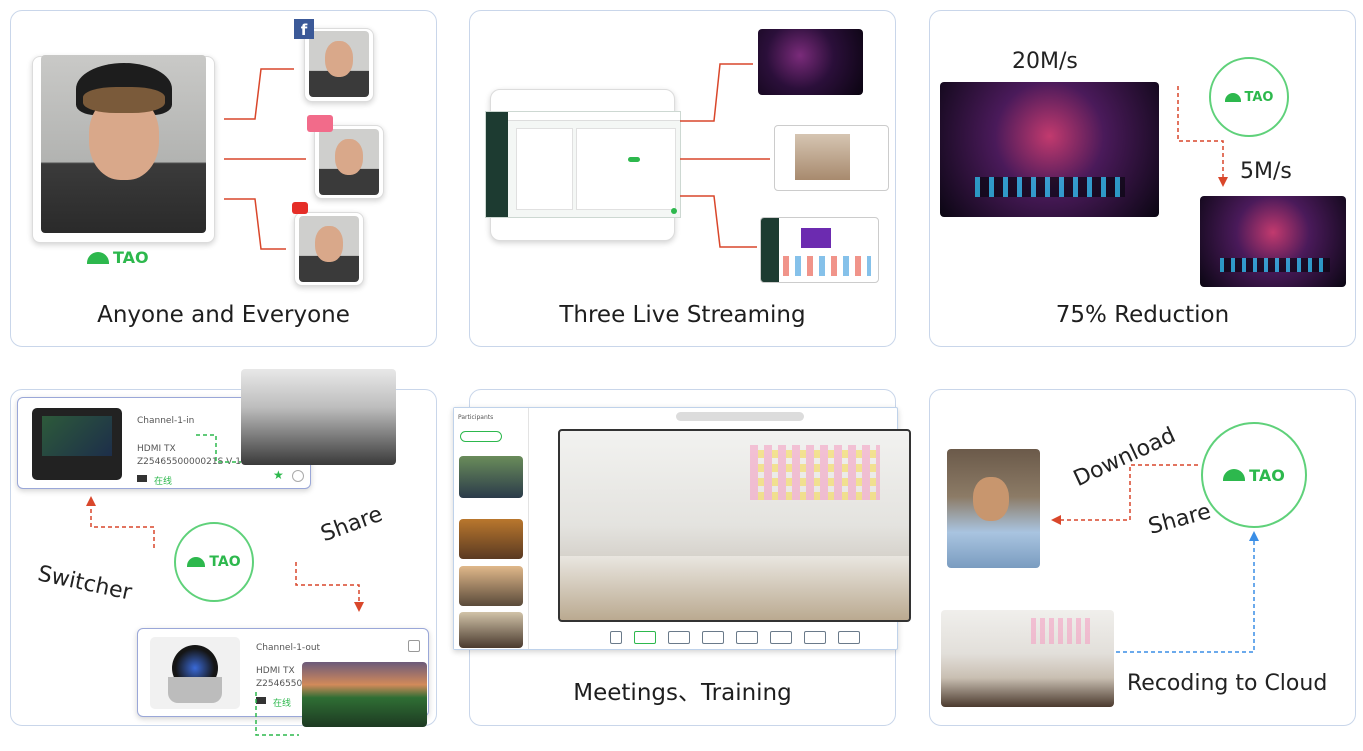  Describe the element at coordinates (682, 693) in the screenshot. I see `card-caption: Meetings、Training` at that location.